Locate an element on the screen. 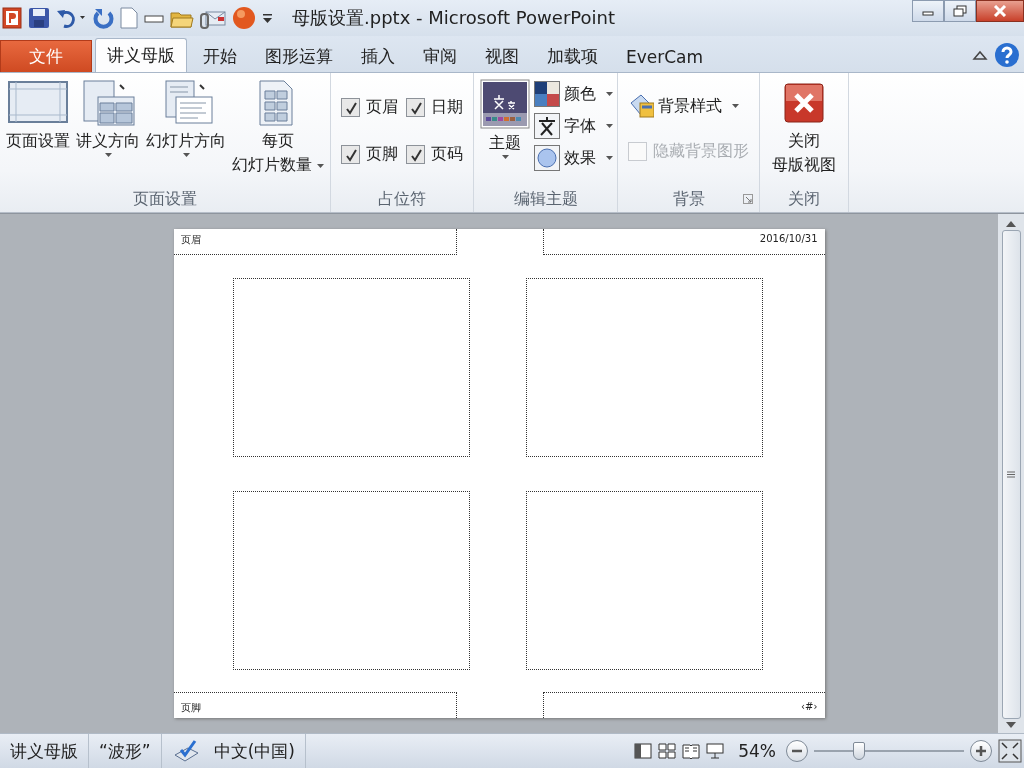  ribbon-button: 讲义方向 is located at coordinates (108, 131).